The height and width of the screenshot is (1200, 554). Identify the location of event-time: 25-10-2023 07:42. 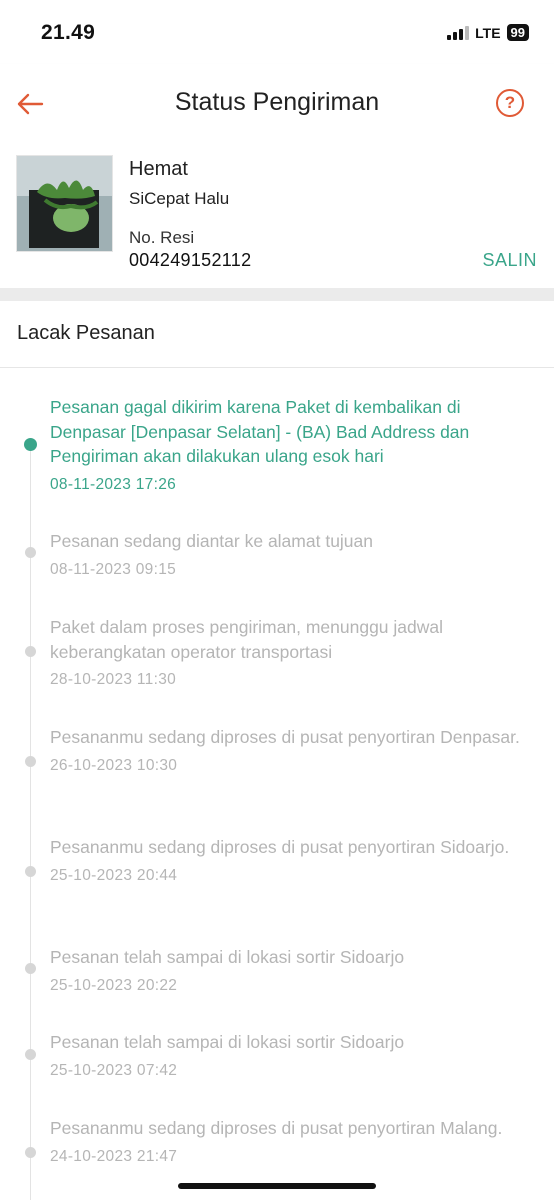
(114, 1070).